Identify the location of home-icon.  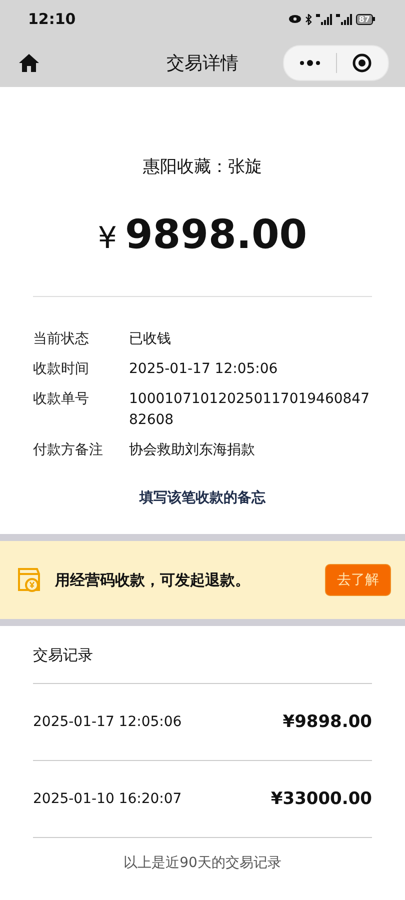
(29, 63).